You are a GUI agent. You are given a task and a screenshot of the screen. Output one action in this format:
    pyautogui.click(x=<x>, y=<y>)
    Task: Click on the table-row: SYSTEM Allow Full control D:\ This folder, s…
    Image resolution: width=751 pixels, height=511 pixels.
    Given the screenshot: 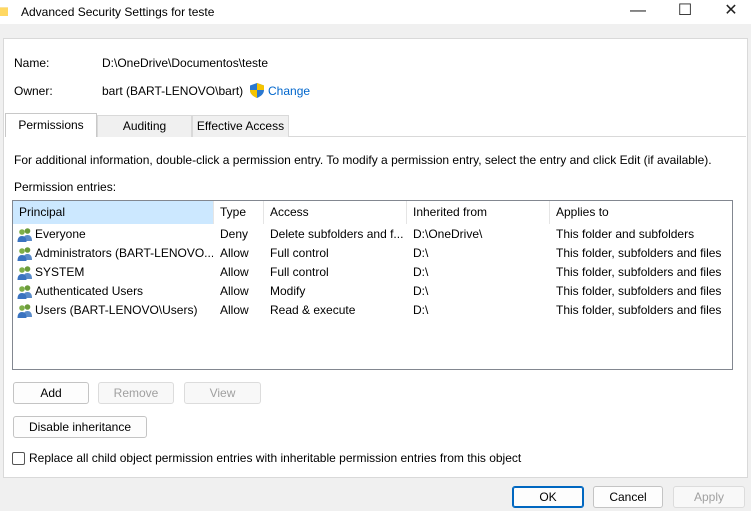 What is the action you would take?
    pyautogui.click(x=372, y=272)
    